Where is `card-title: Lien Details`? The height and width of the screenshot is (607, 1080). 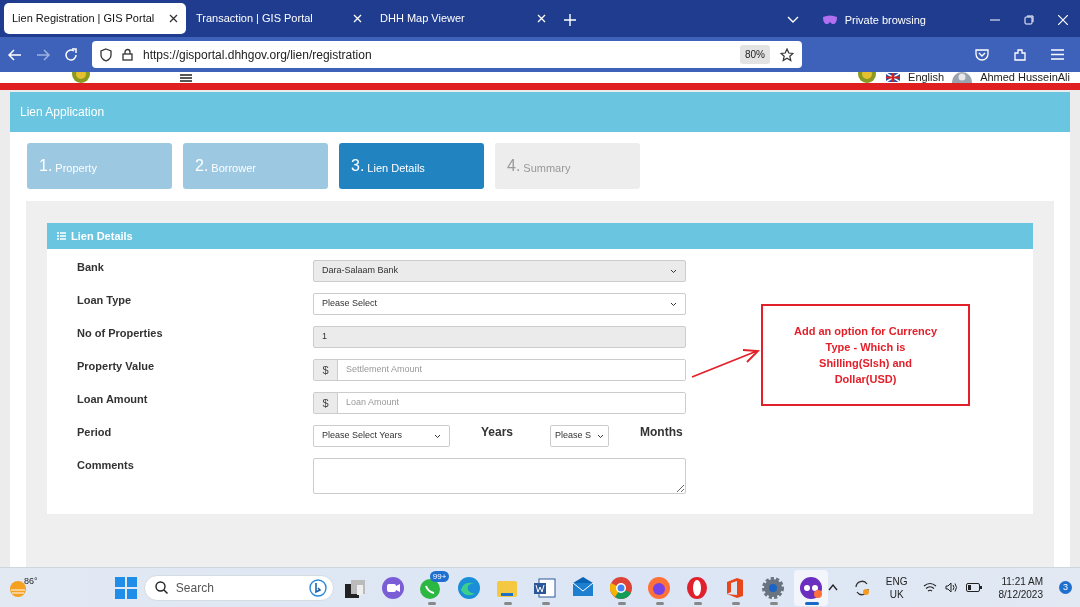
card-title: Lien Details is located at coordinates (102, 236).